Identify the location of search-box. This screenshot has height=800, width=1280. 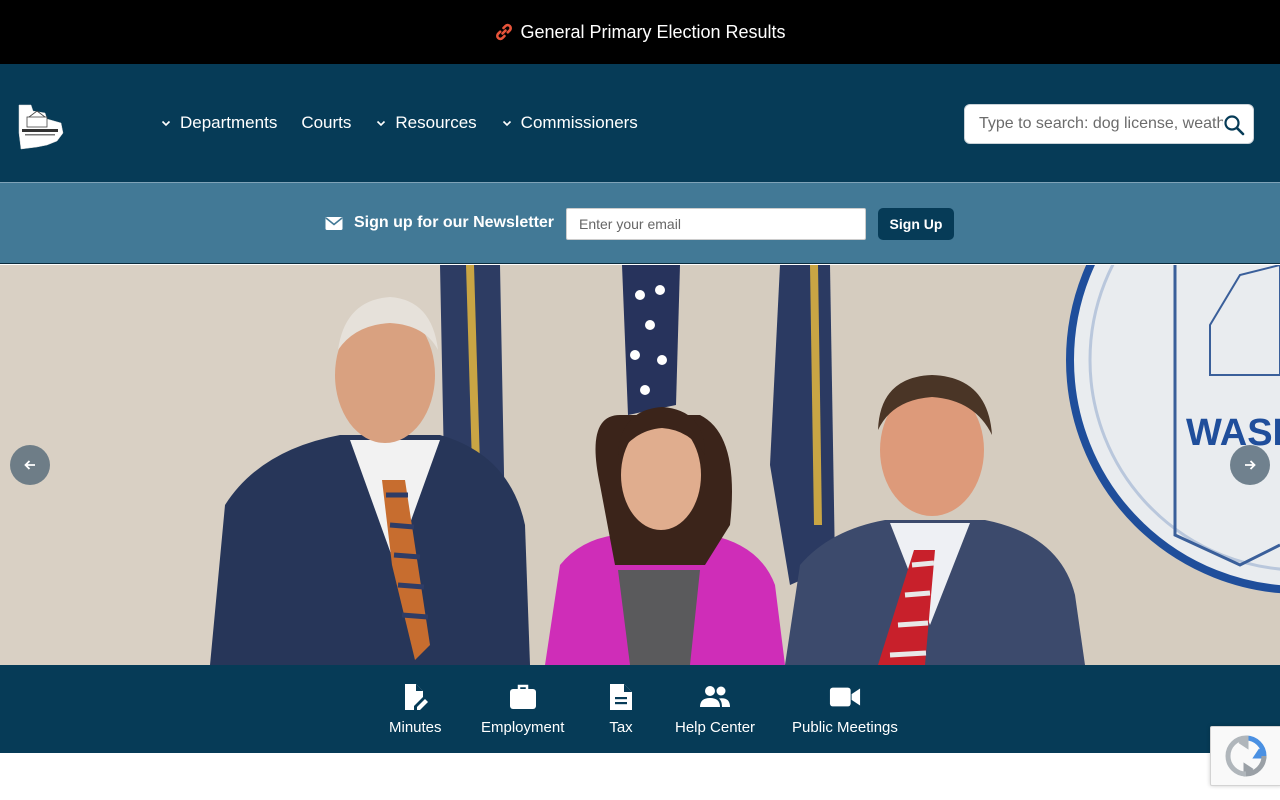
(1109, 124).